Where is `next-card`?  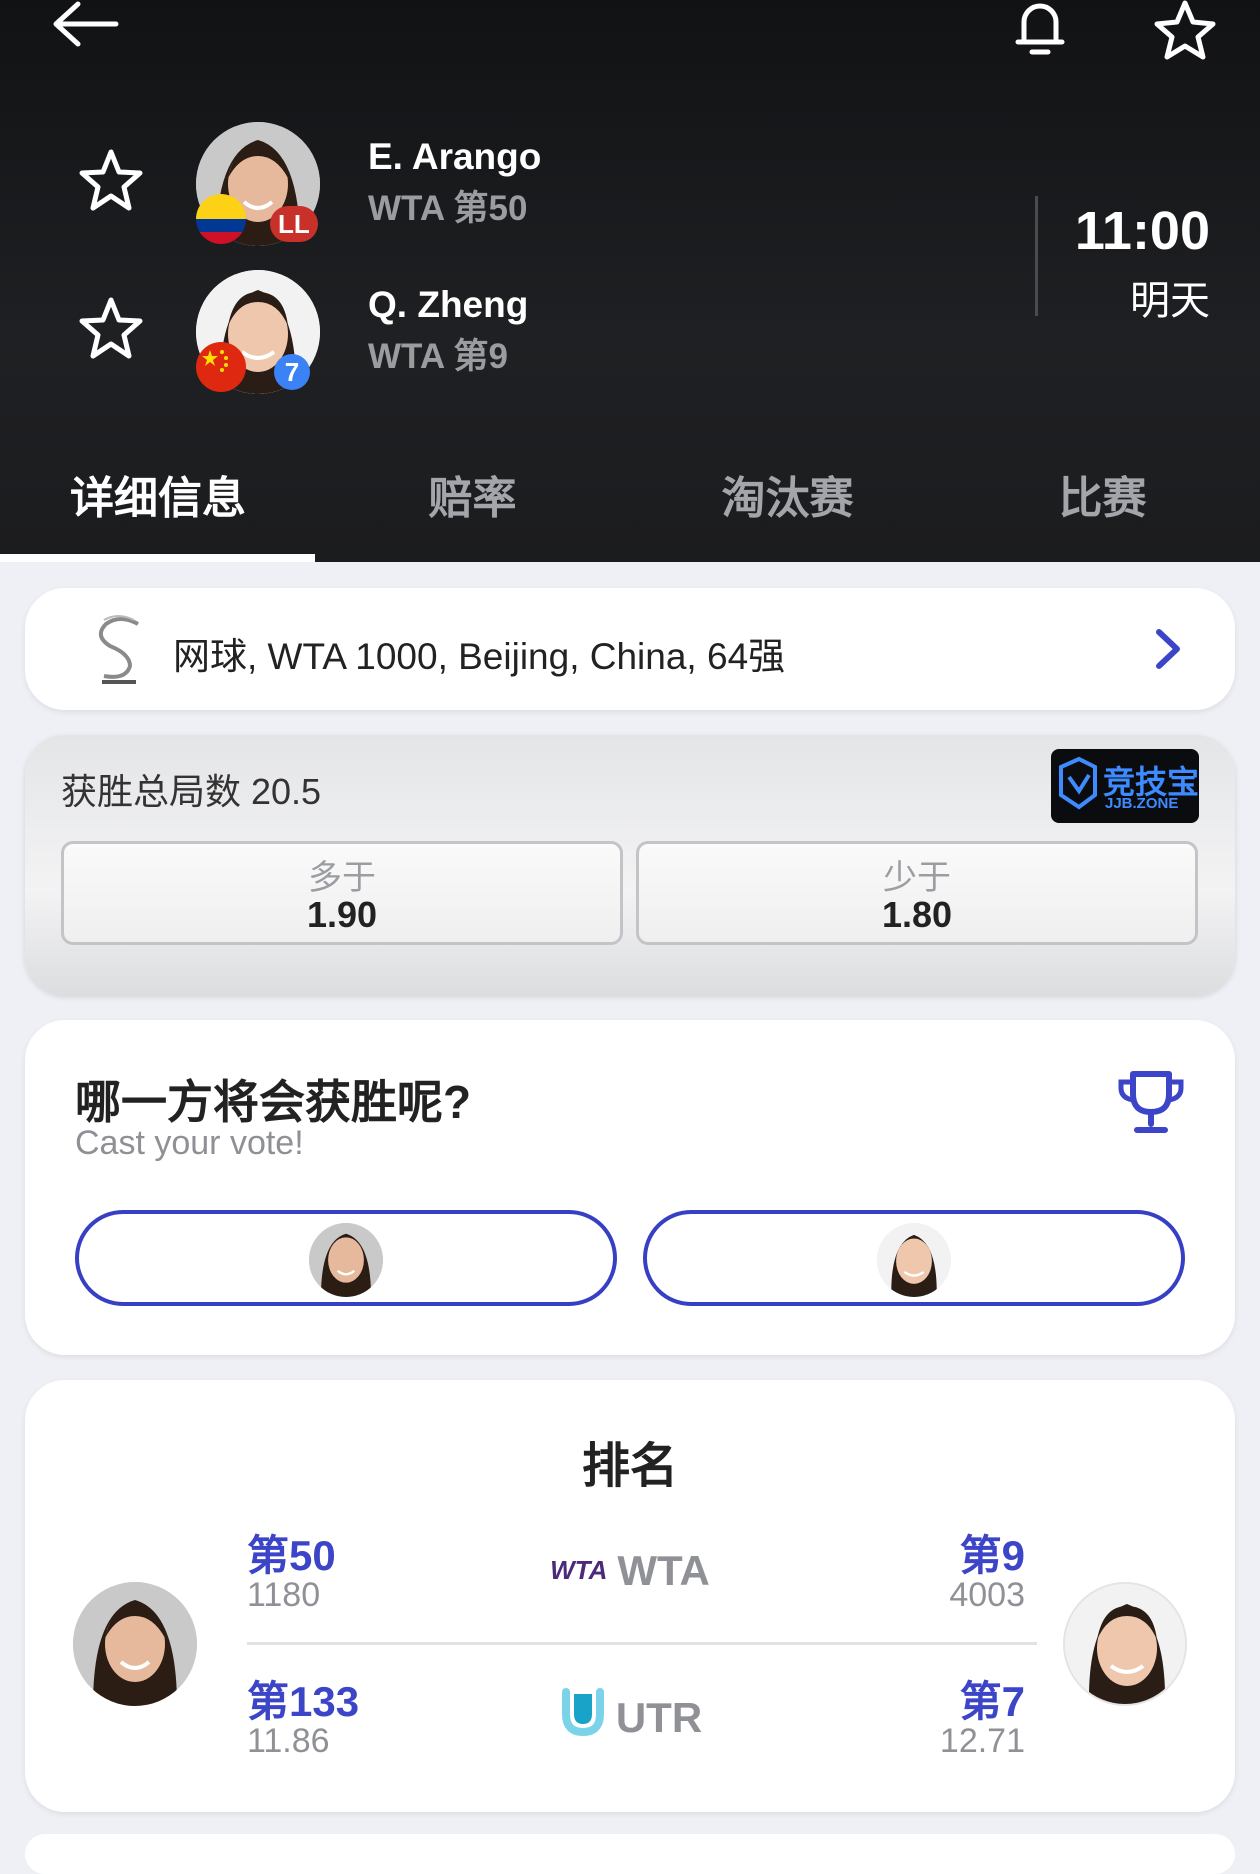
next-card is located at coordinates (630, 1854).